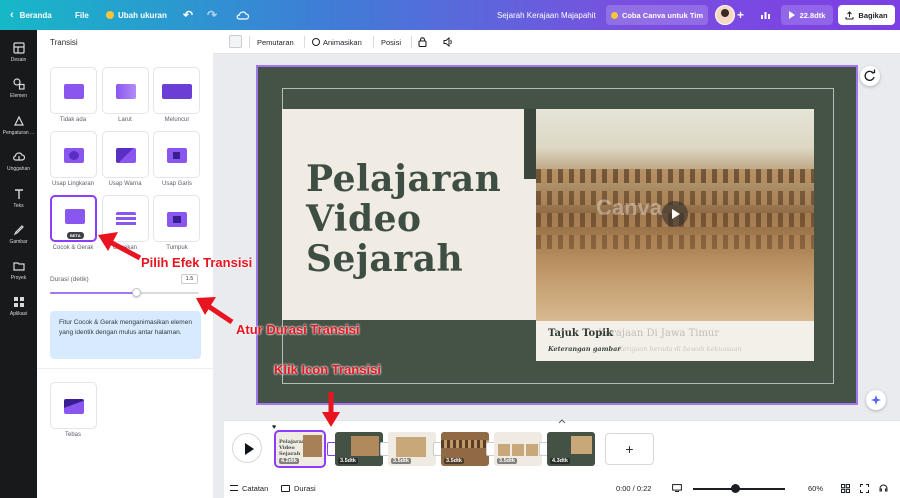 The image size is (900, 498). I want to click on arrow-set-duration, so click(215, 311).